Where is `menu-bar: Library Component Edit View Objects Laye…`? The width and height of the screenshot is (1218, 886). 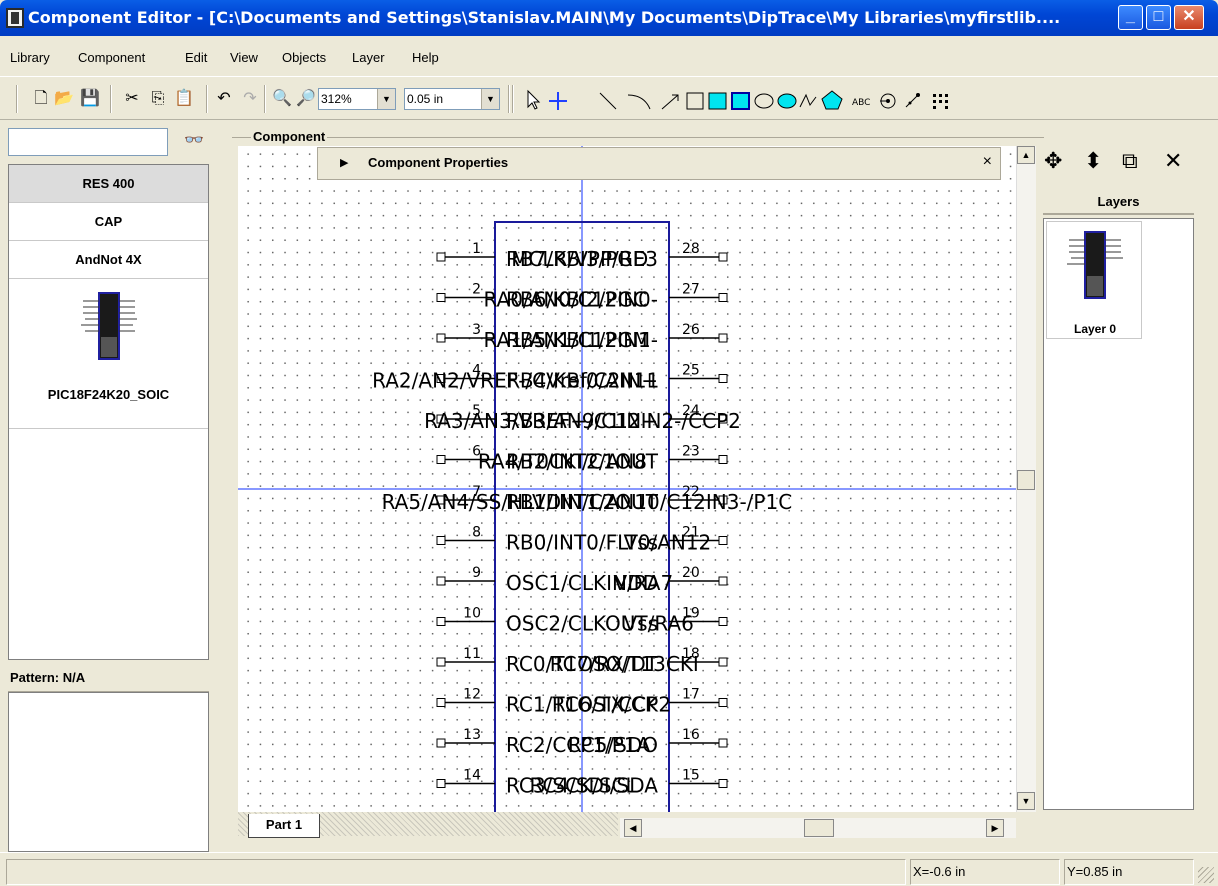 menu-bar: Library Component Edit View Objects Laye… is located at coordinates (609, 56).